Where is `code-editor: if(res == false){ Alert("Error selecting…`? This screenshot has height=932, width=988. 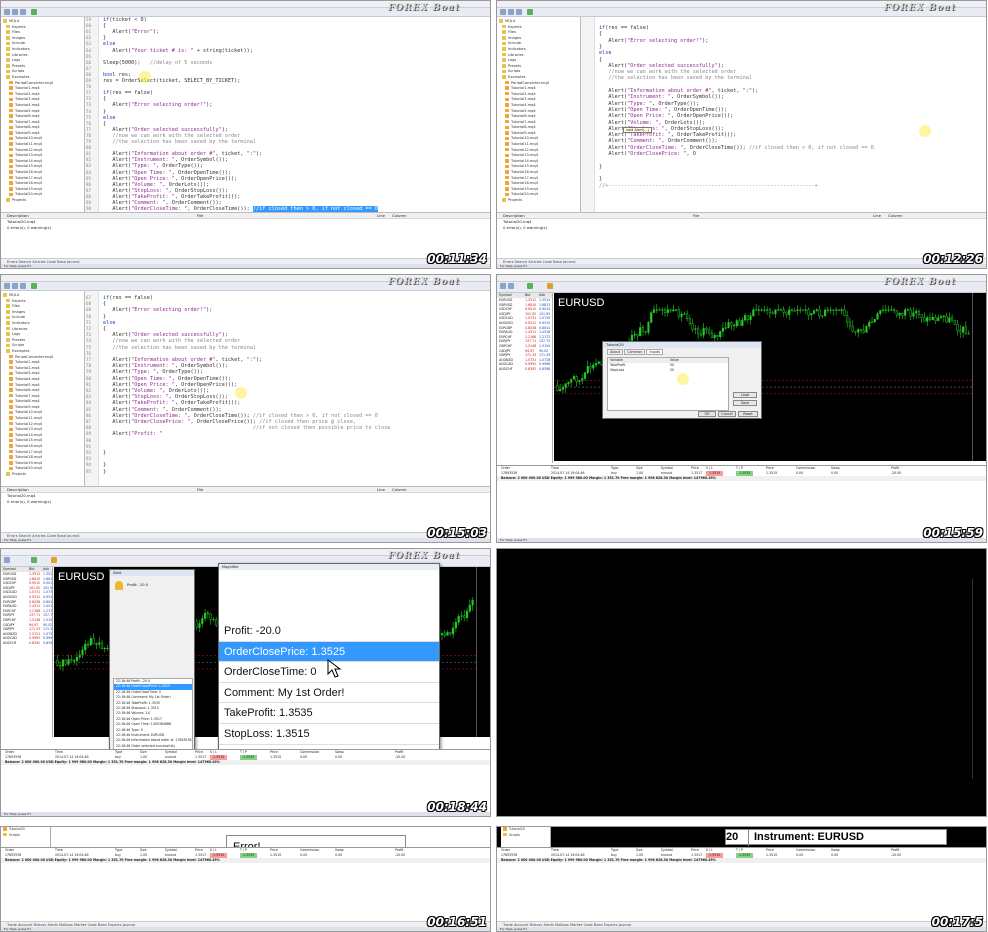
code-editor: if(res == false){ Alert("Error selecting… is located at coordinates (783, 114).